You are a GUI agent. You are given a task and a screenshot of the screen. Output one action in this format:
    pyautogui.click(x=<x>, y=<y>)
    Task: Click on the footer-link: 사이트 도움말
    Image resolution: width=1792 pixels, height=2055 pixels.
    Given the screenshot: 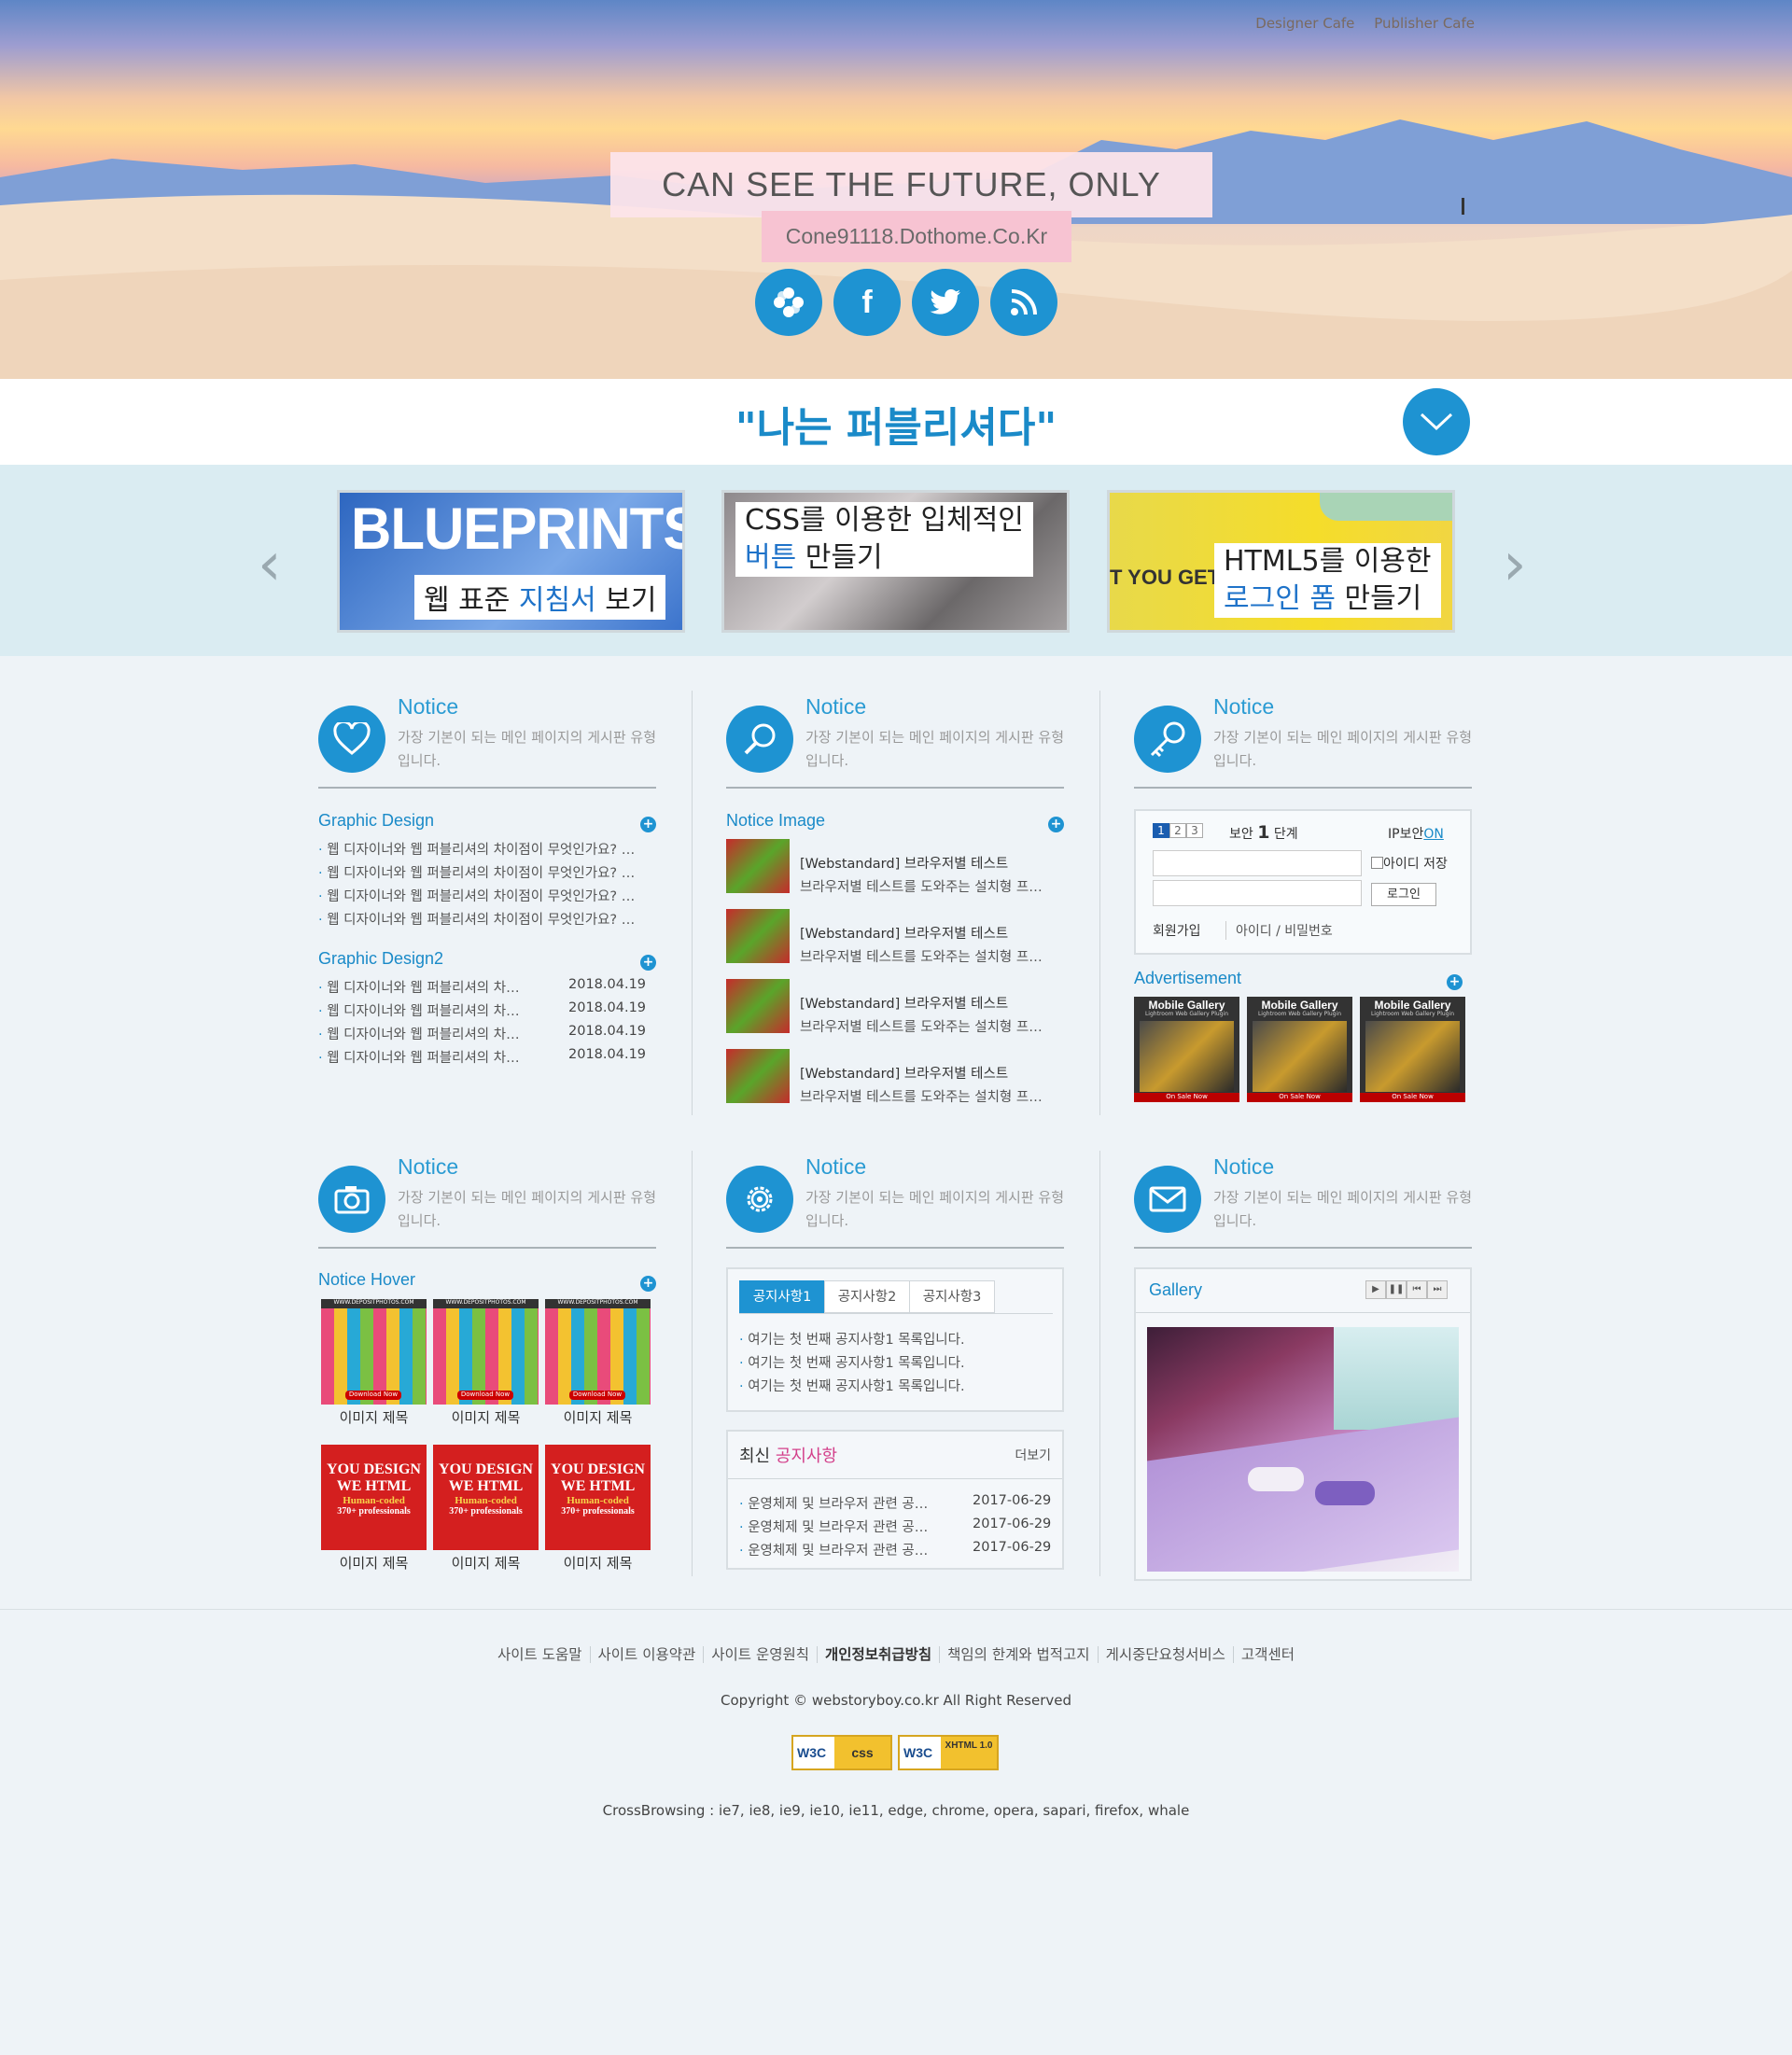 What is the action you would take?
    pyautogui.click(x=540, y=1654)
    